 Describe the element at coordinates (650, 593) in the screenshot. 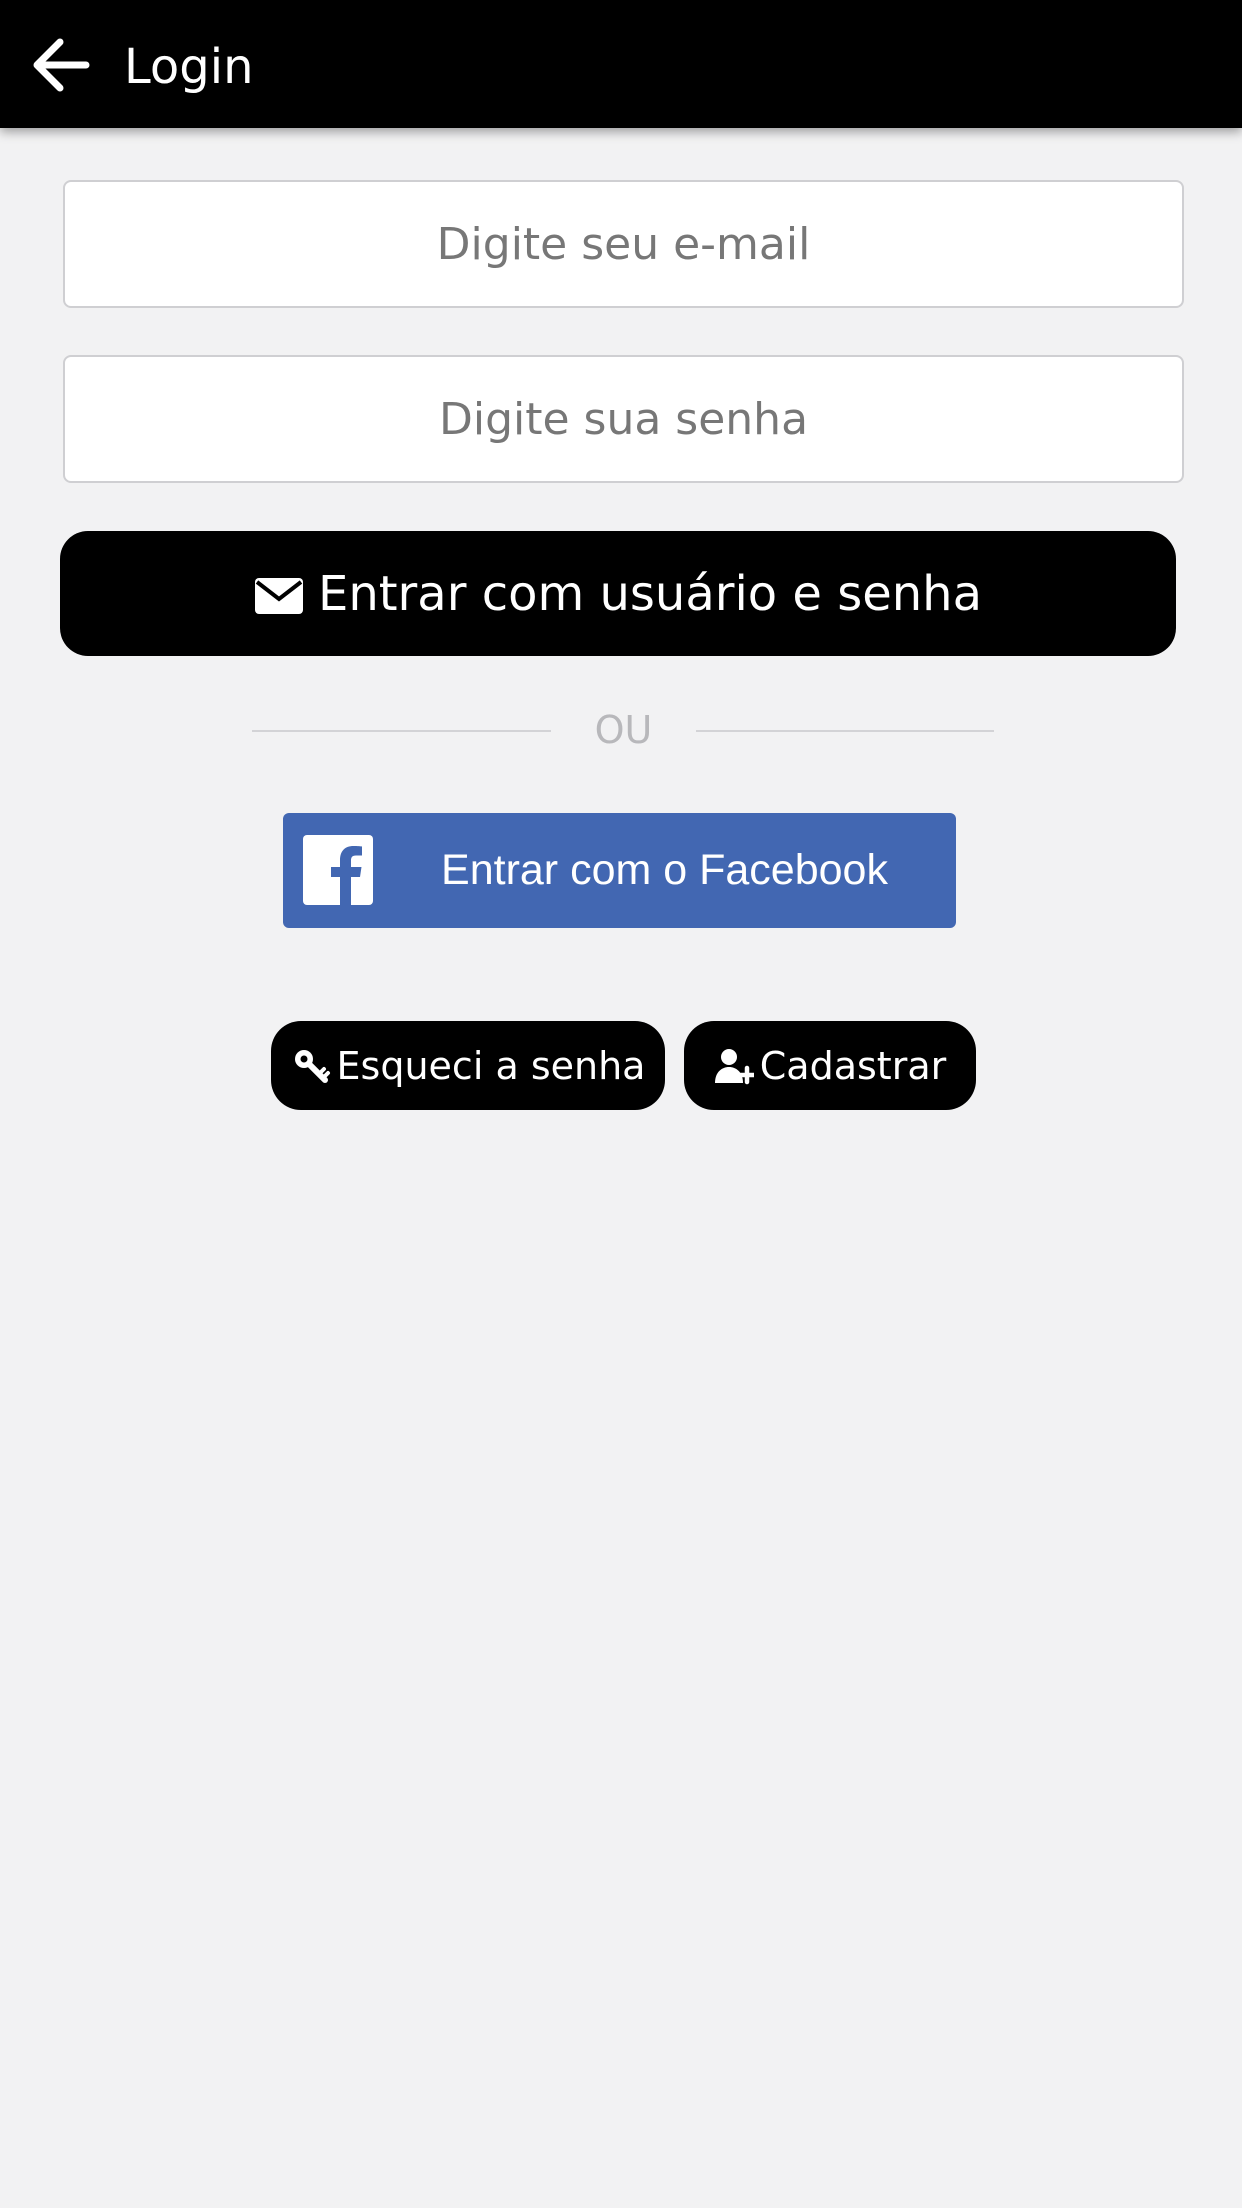

I see `login-button-label: Entrar com usuário e senha` at that location.